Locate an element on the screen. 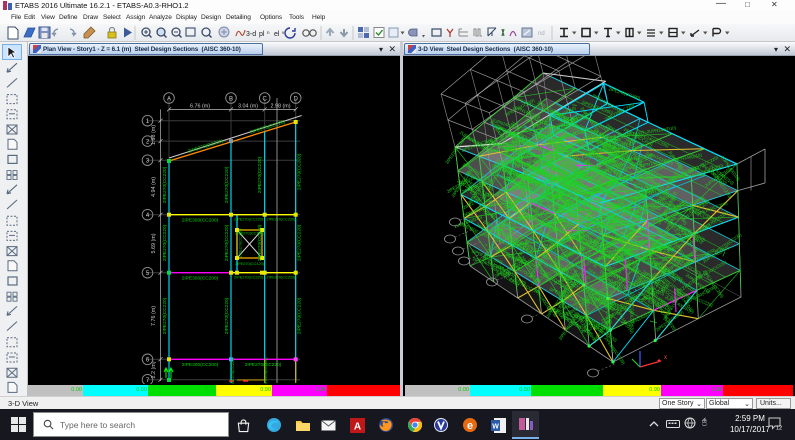 The image size is (795, 440). svg-text: C is located at coordinates (265, 99).